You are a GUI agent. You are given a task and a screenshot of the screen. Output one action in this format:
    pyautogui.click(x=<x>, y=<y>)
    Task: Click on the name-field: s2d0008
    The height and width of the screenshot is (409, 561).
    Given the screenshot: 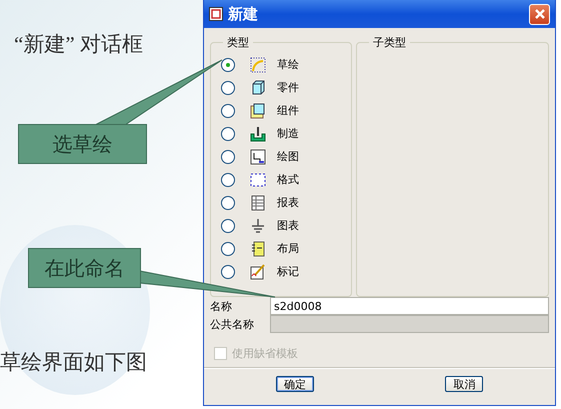 What is the action you would take?
    pyautogui.click(x=409, y=306)
    